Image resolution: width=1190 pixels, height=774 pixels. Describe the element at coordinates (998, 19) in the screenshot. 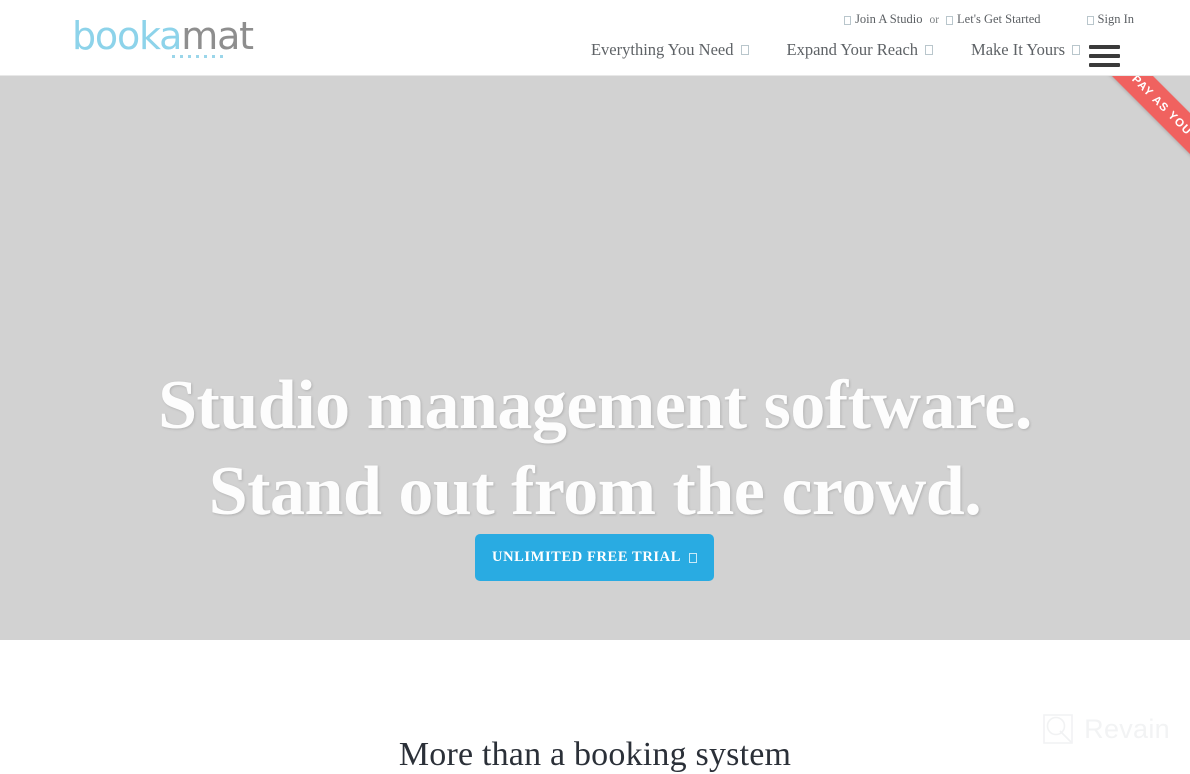

I see `lets-get-started-label: Let's Get Started` at that location.